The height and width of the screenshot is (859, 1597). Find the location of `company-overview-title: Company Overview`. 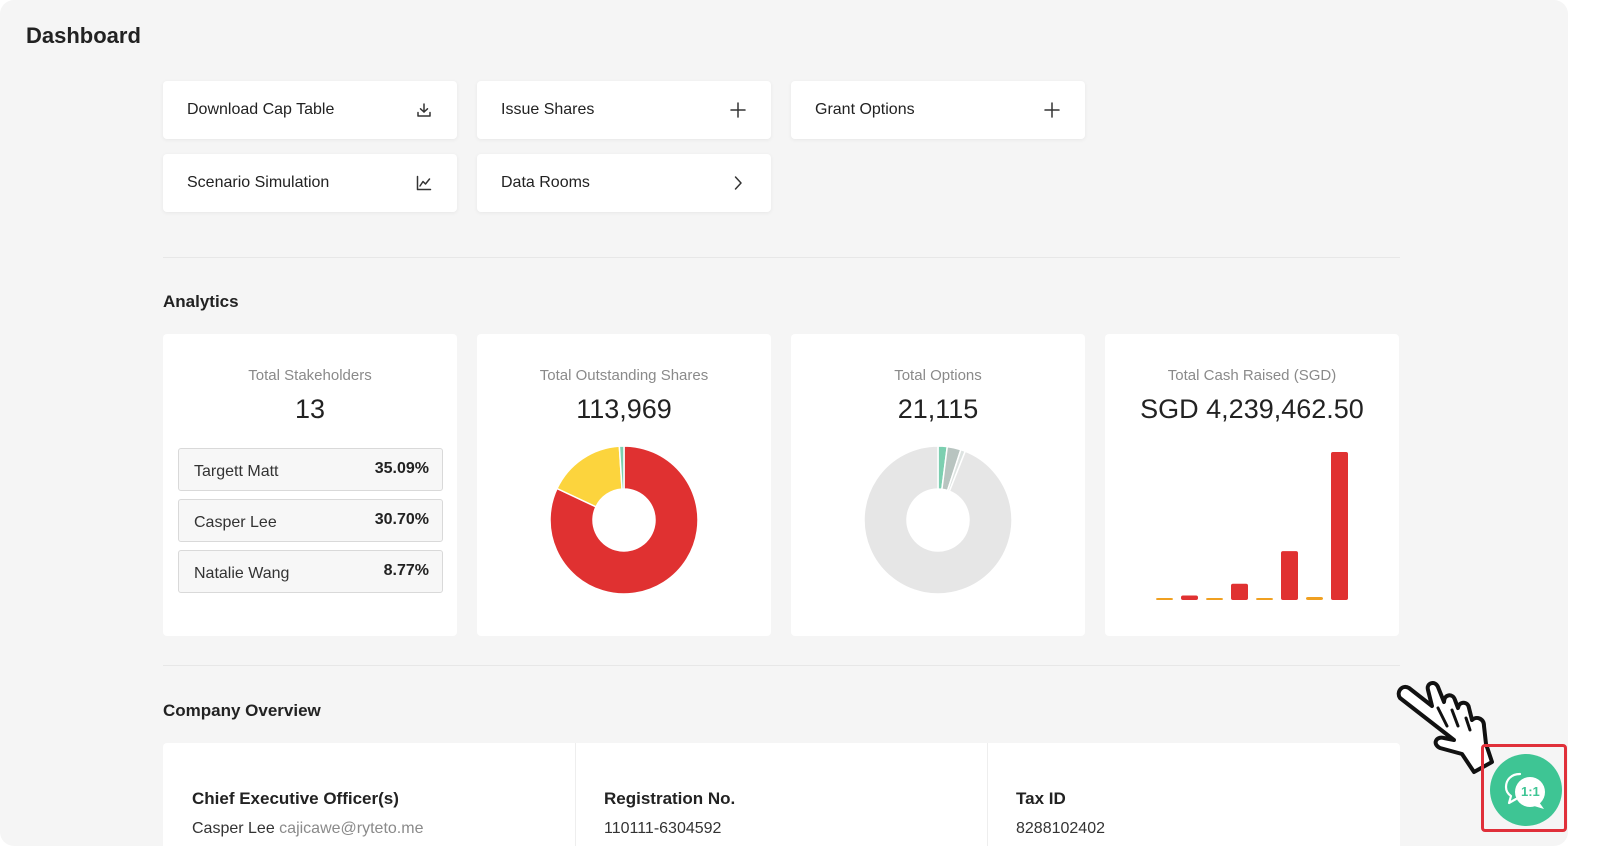

company-overview-title: Company Overview is located at coordinates (242, 710).